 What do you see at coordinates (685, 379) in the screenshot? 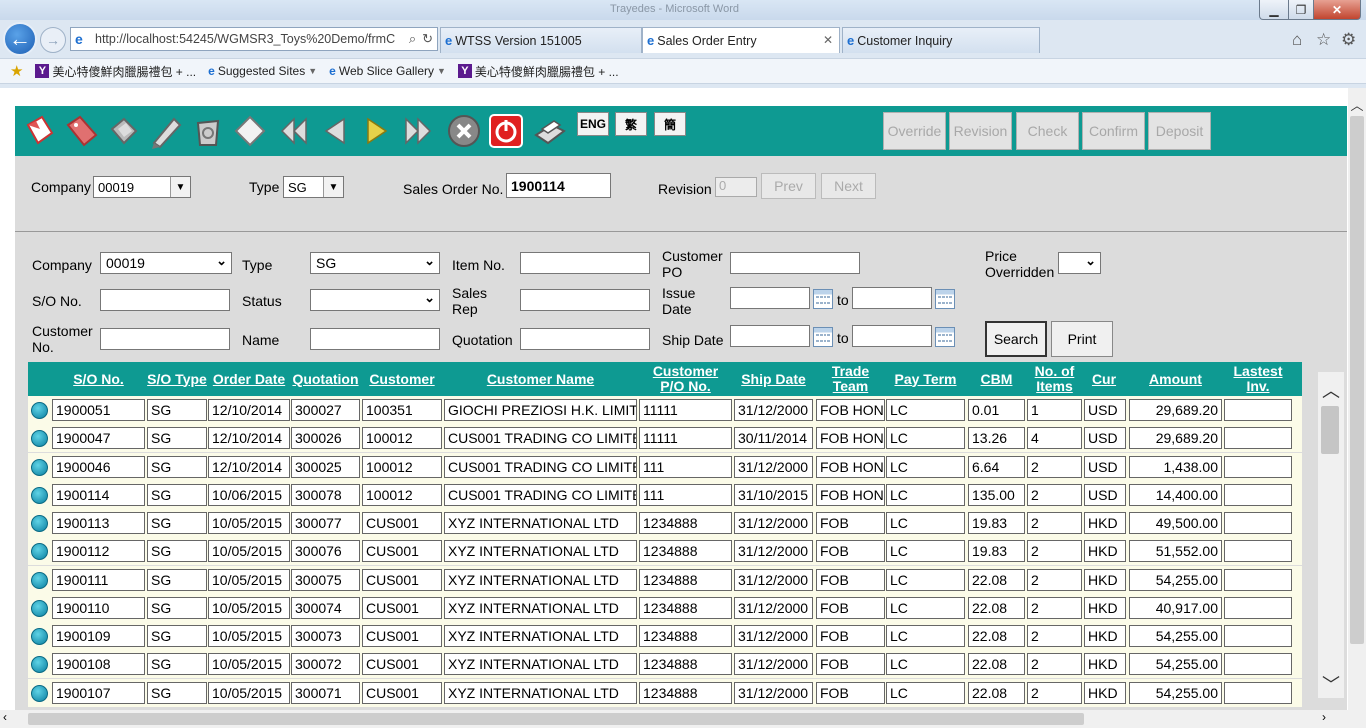
I see `column-header: Customer P/O No.` at bounding box center [685, 379].